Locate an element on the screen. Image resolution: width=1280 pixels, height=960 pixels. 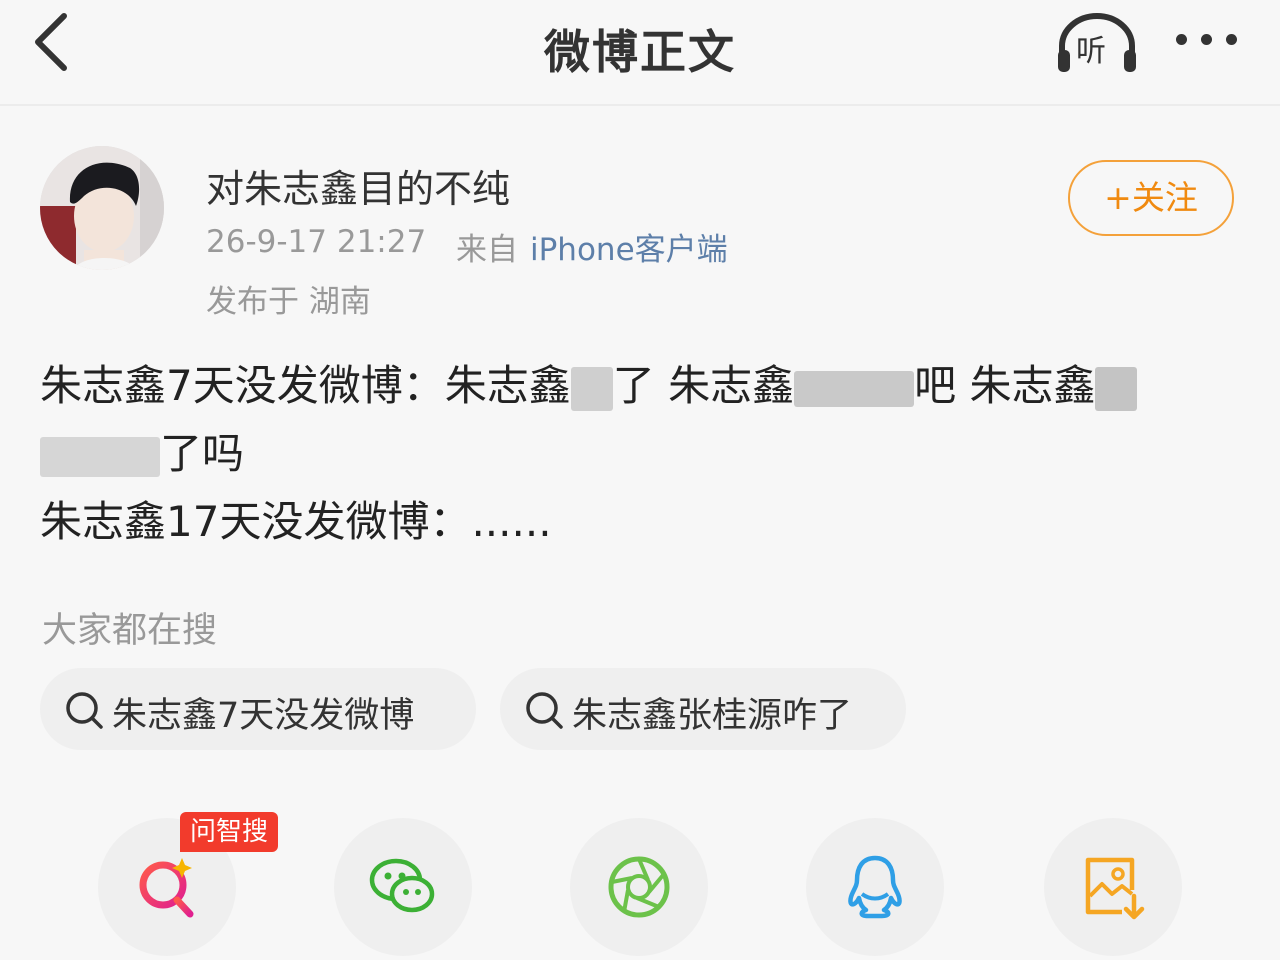
post-line-2: 了吗 is located at coordinates (640, 454).